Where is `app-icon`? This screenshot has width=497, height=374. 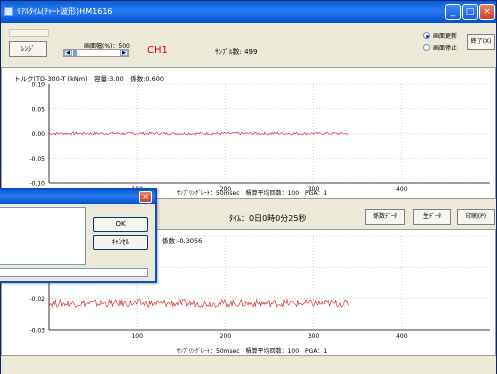
app-icon is located at coordinates (8, 11).